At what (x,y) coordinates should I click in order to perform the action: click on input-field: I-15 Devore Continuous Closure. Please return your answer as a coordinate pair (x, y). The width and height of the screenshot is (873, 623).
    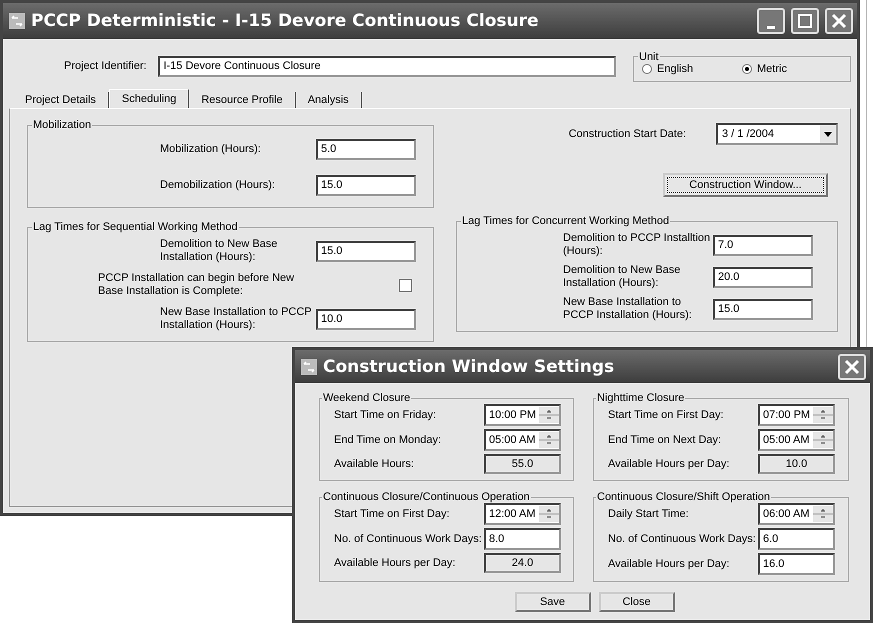
    Looking at the image, I should click on (387, 66).